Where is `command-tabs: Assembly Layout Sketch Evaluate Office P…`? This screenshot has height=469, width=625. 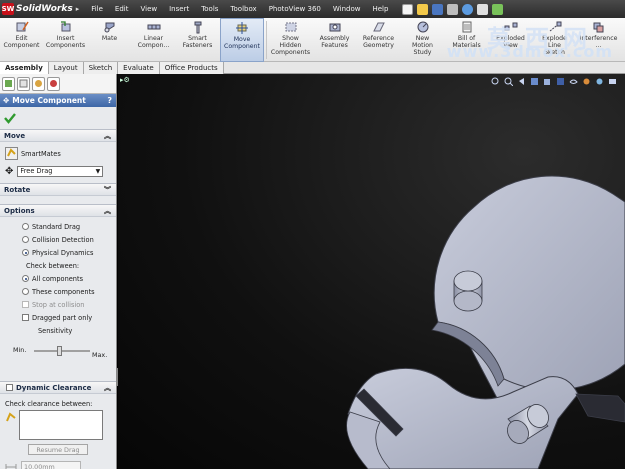 command-tabs: Assembly Layout Sketch Evaluate Office P… is located at coordinates (312, 68).